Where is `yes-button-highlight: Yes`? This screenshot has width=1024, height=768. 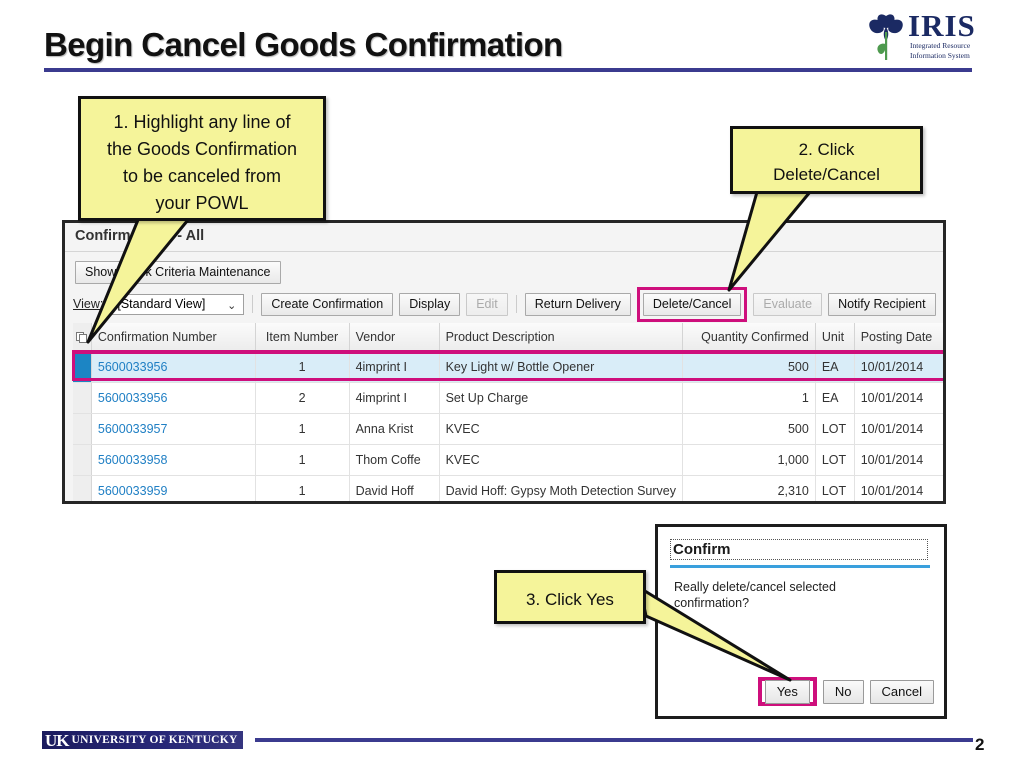 yes-button-highlight: Yes is located at coordinates (787, 691).